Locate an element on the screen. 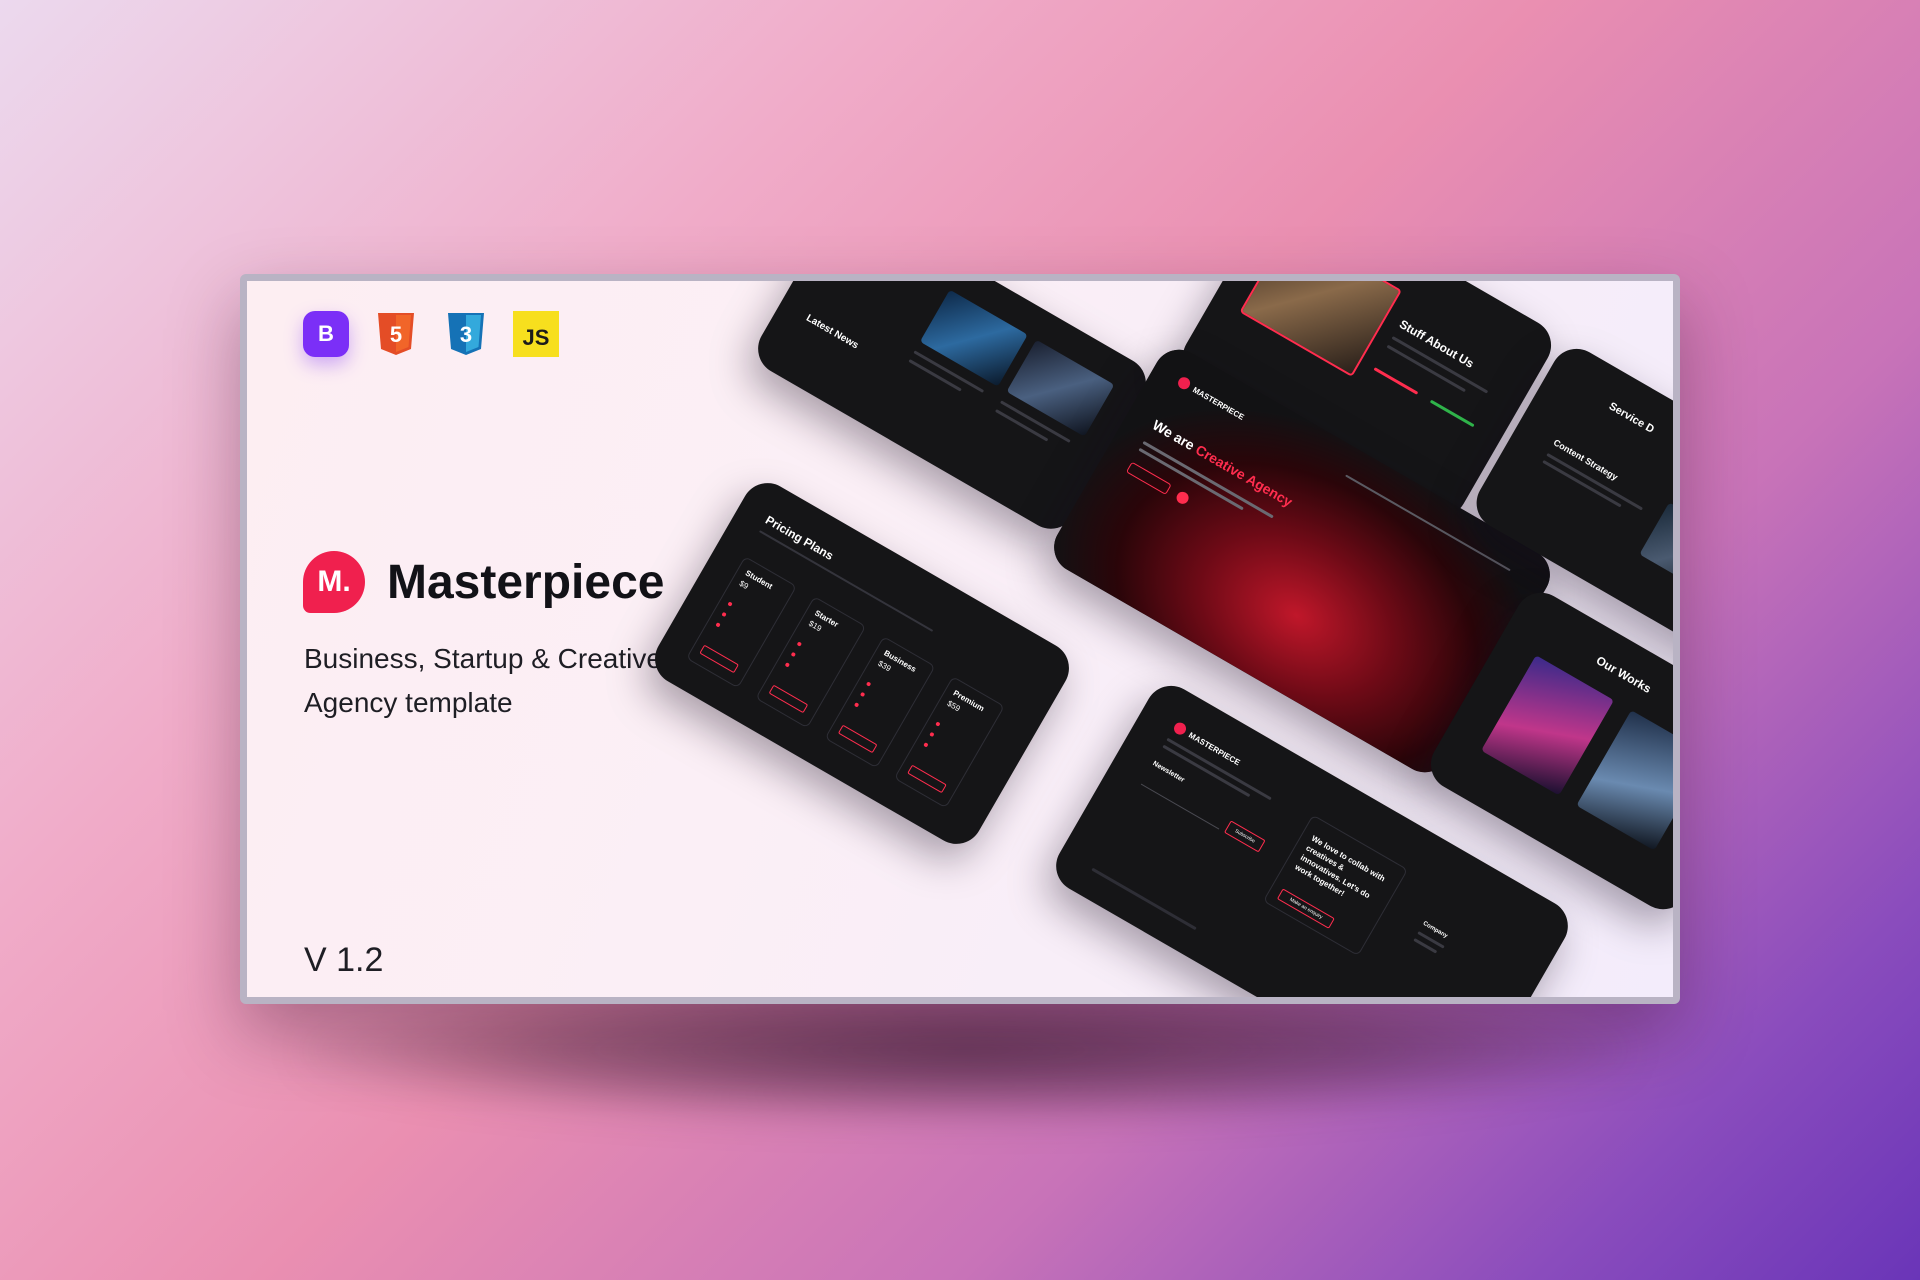  brand-lockup: M. Masterpiece is located at coordinates (483, 582).